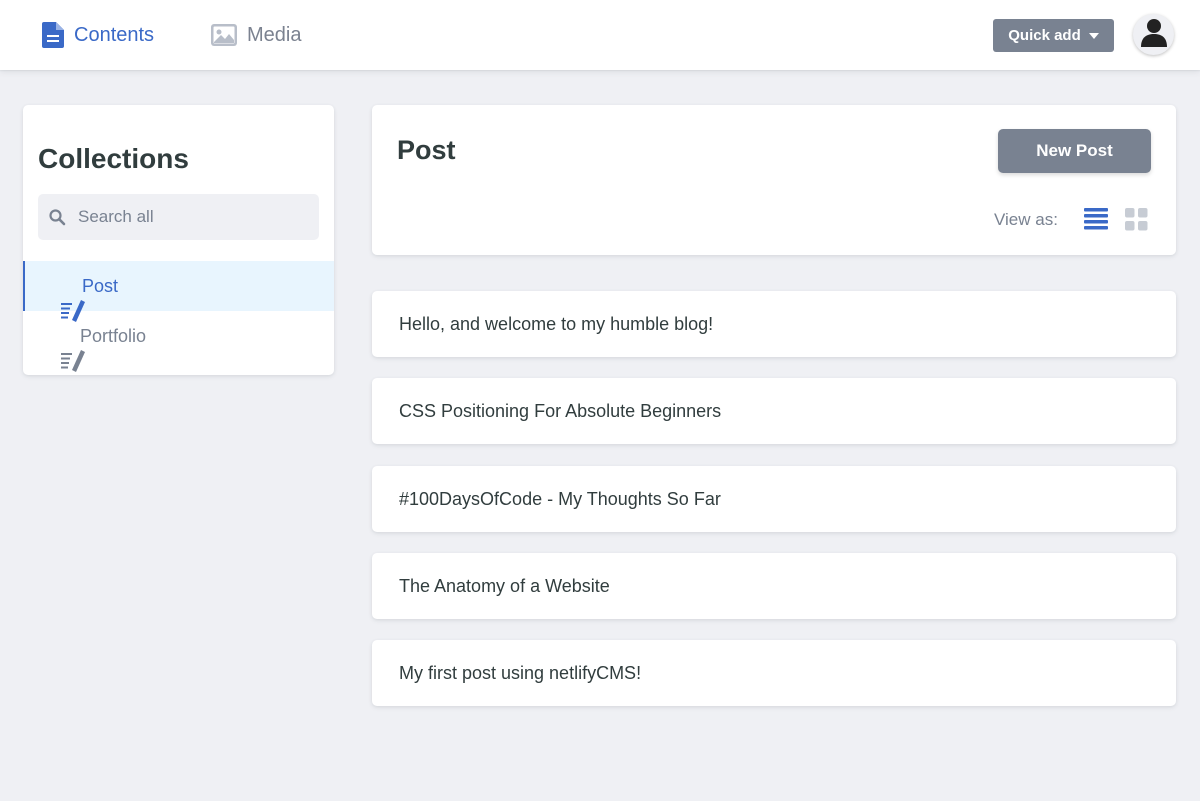 The width and height of the screenshot is (1200, 801). Describe the element at coordinates (1096, 221) in the screenshot. I see `list-icon` at that location.